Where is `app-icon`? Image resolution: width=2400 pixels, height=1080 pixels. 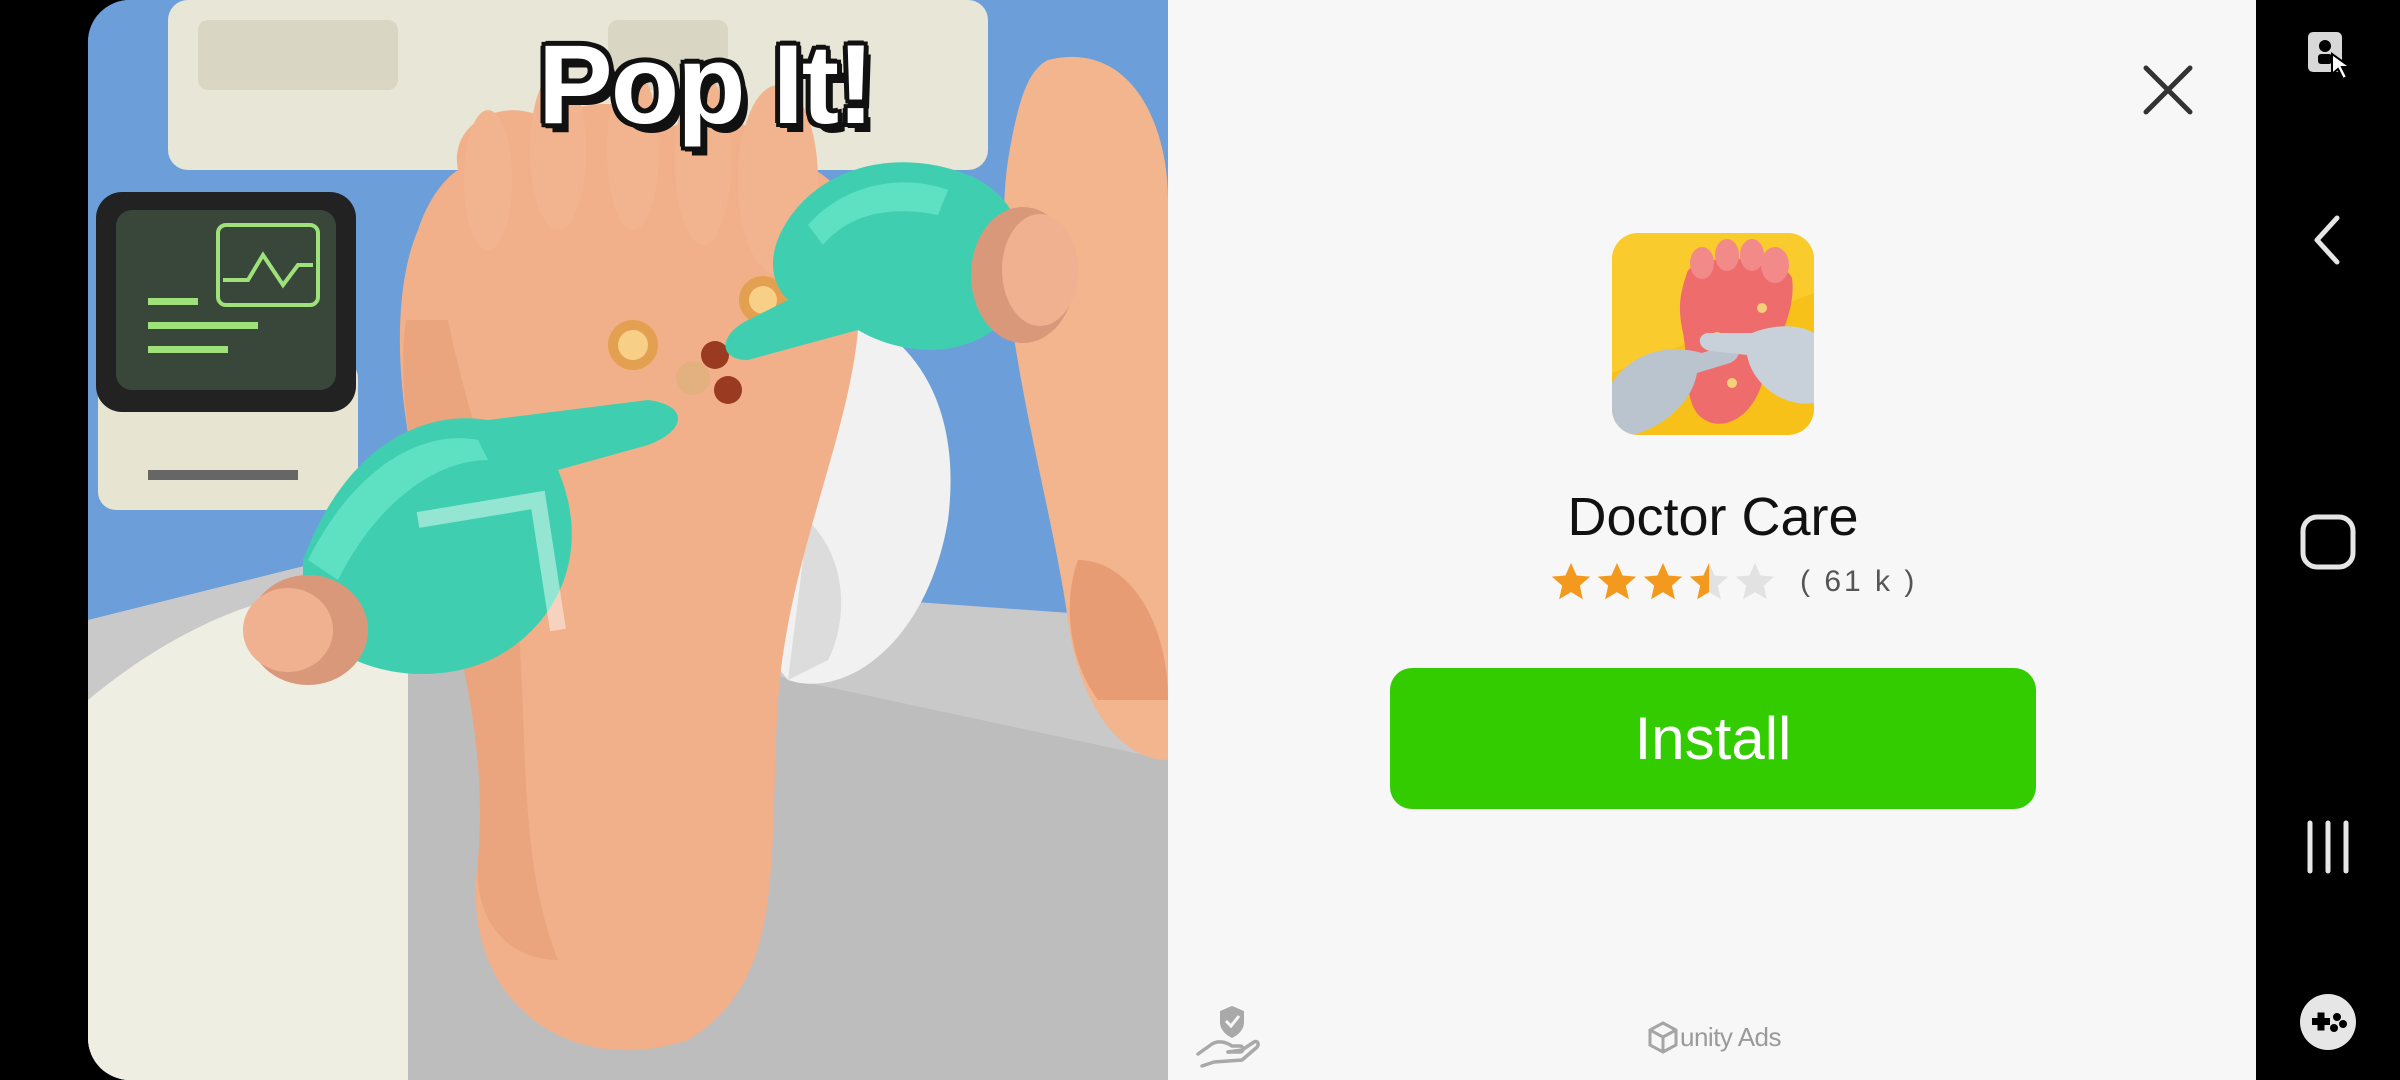
app-icon is located at coordinates (1713, 334).